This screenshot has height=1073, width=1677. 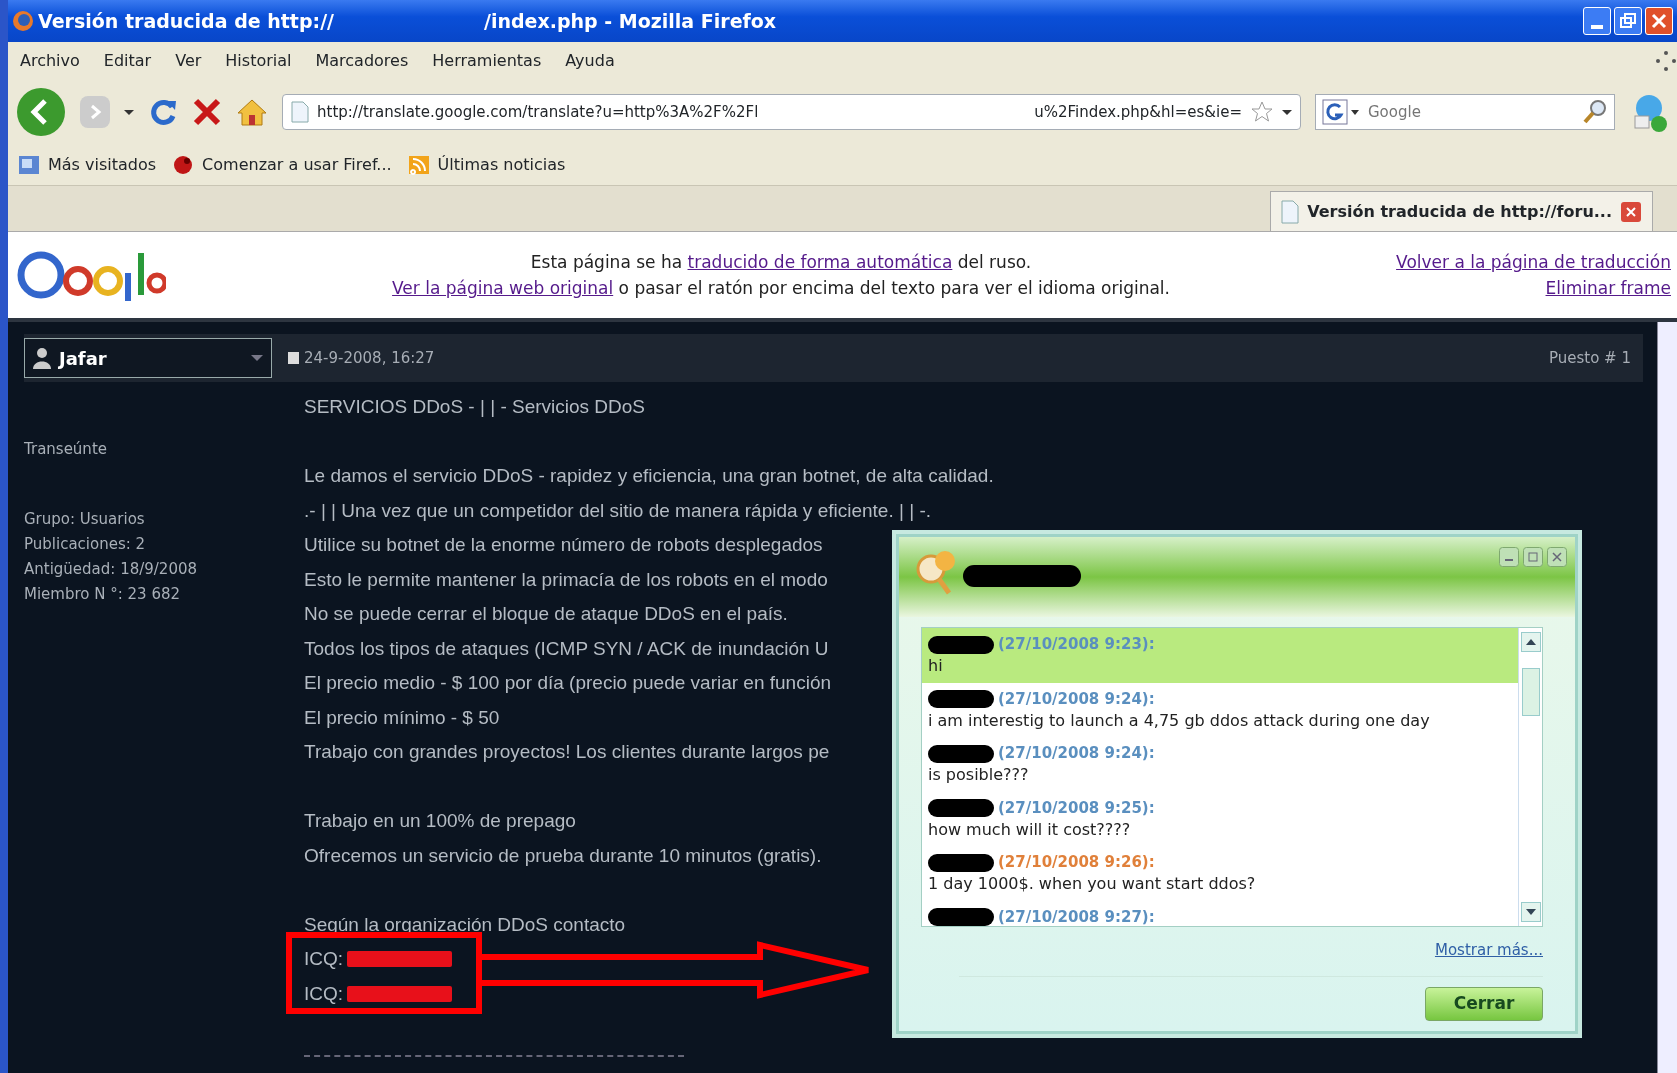 I want to click on close-icon, so click(x=1631, y=211).